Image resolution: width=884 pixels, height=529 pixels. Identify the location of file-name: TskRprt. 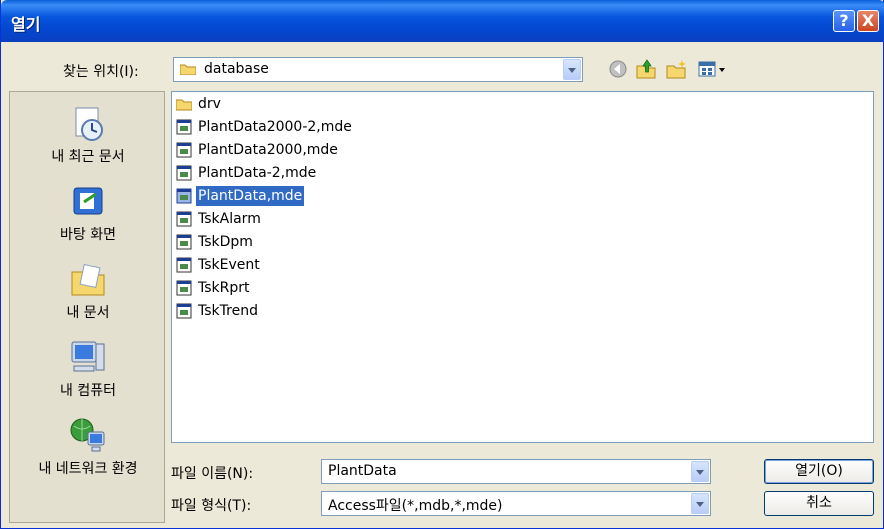
(224, 288).